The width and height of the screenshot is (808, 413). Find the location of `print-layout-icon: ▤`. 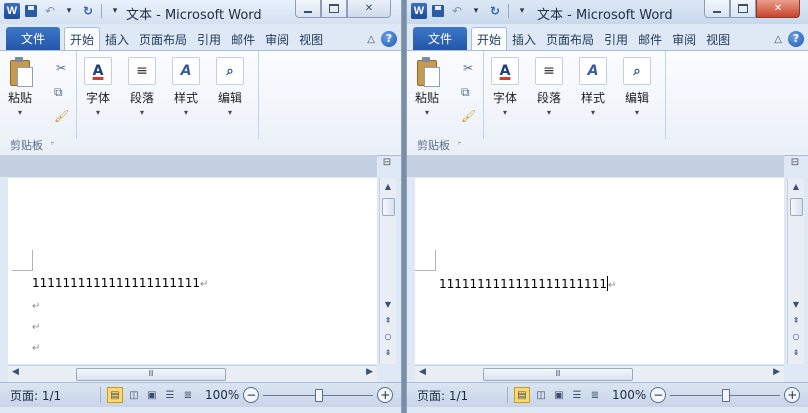

print-layout-icon: ▤ is located at coordinates (522, 395).